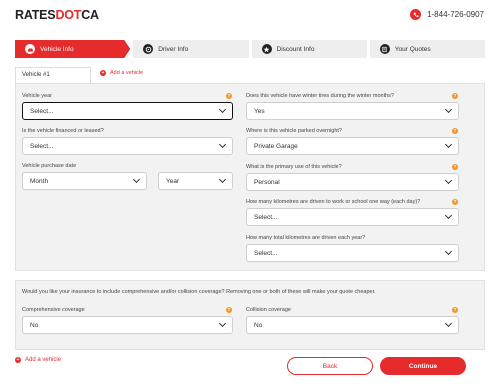 This screenshot has height=390, width=500. Describe the element at coordinates (30, 49) in the screenshot. I see `car-icon` at that location.